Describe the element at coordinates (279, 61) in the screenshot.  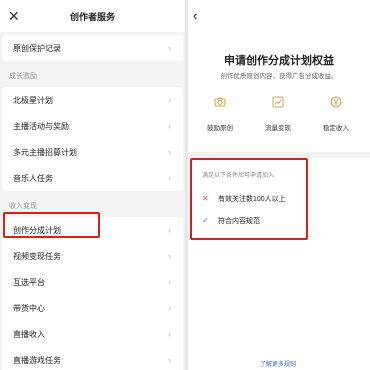
I see `benefit-title: 申请创作分成计划权益` at that location.